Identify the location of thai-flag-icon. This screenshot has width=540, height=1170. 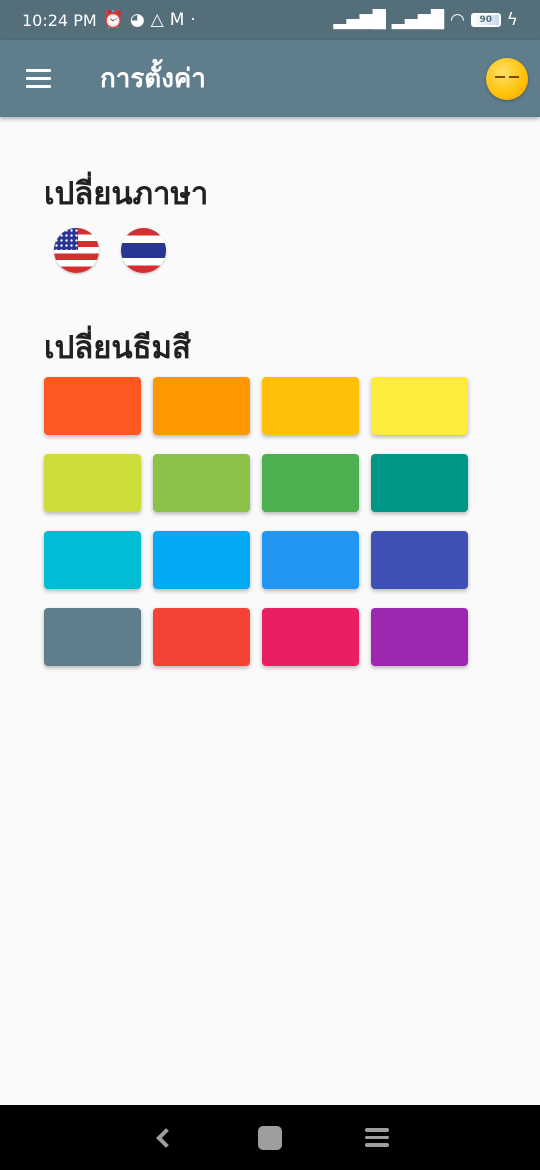
(143, 250).